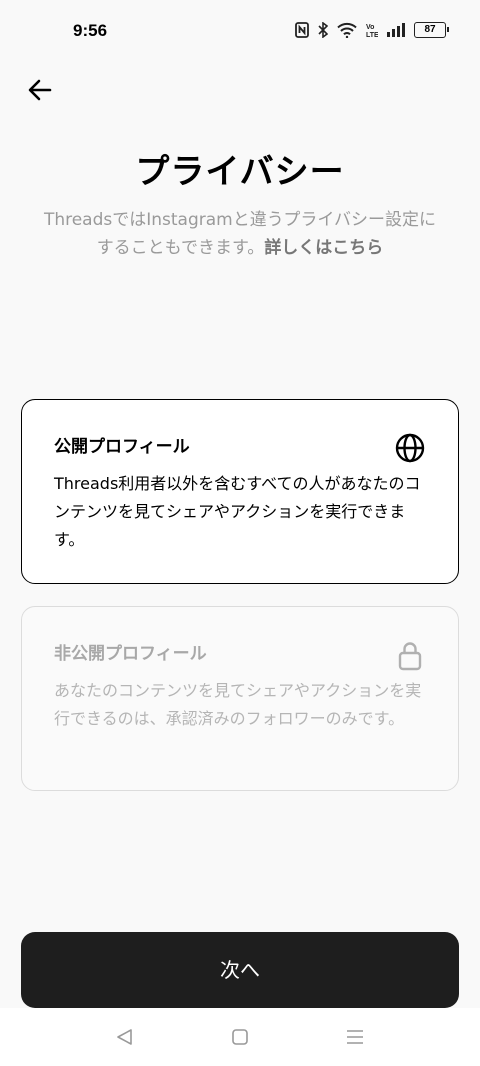  I want to click on triangle-back-icon, so click(124, 1037).